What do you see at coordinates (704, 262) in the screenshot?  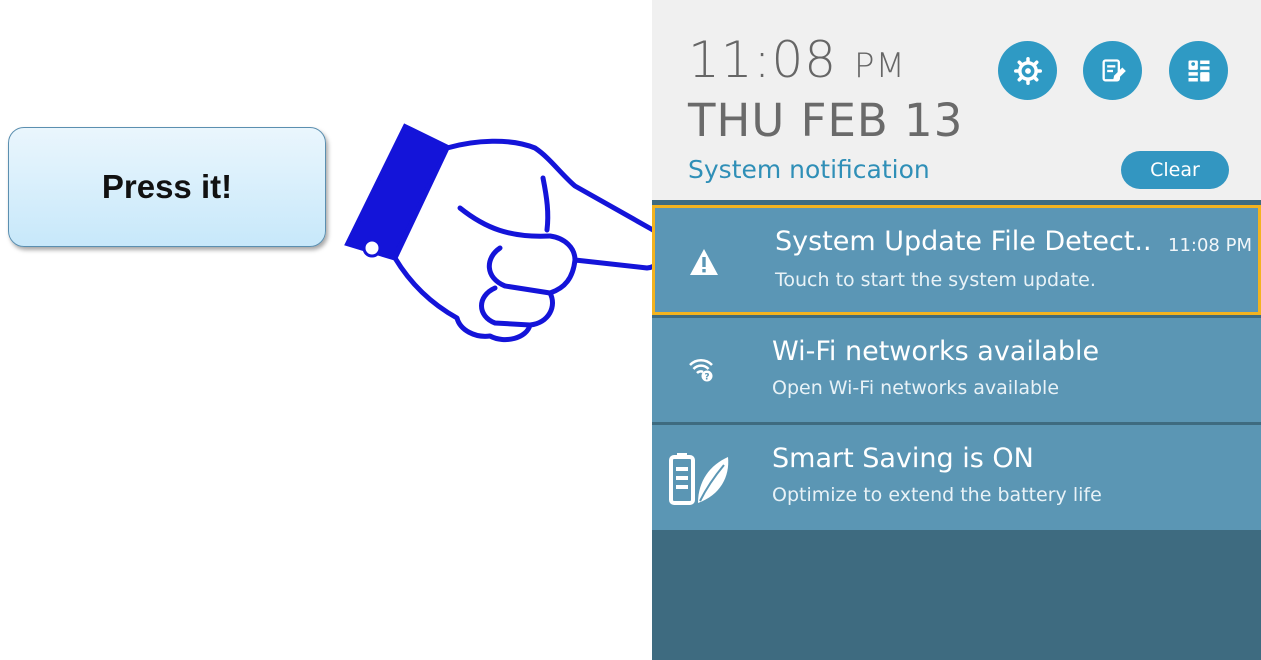 I see `warning-icon` at bounding box center [704, 262].